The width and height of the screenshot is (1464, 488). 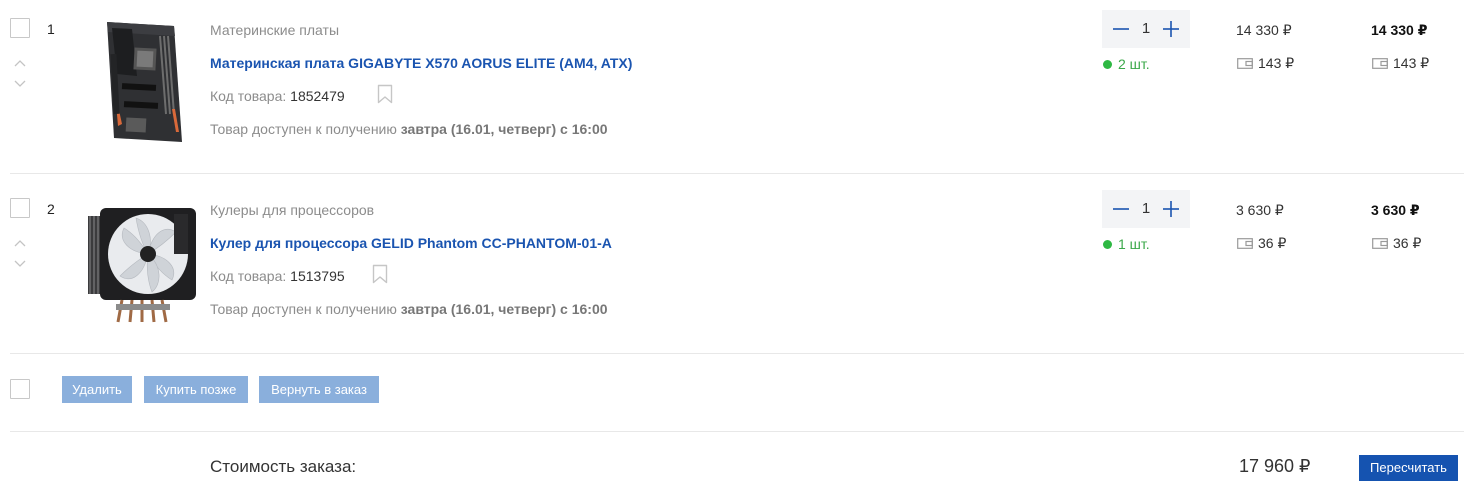 What do you see at coordinates (1264, 30) in the screenshot?
I see `unit-price: 14 330 ₽` at bounding box center [1264, 30].